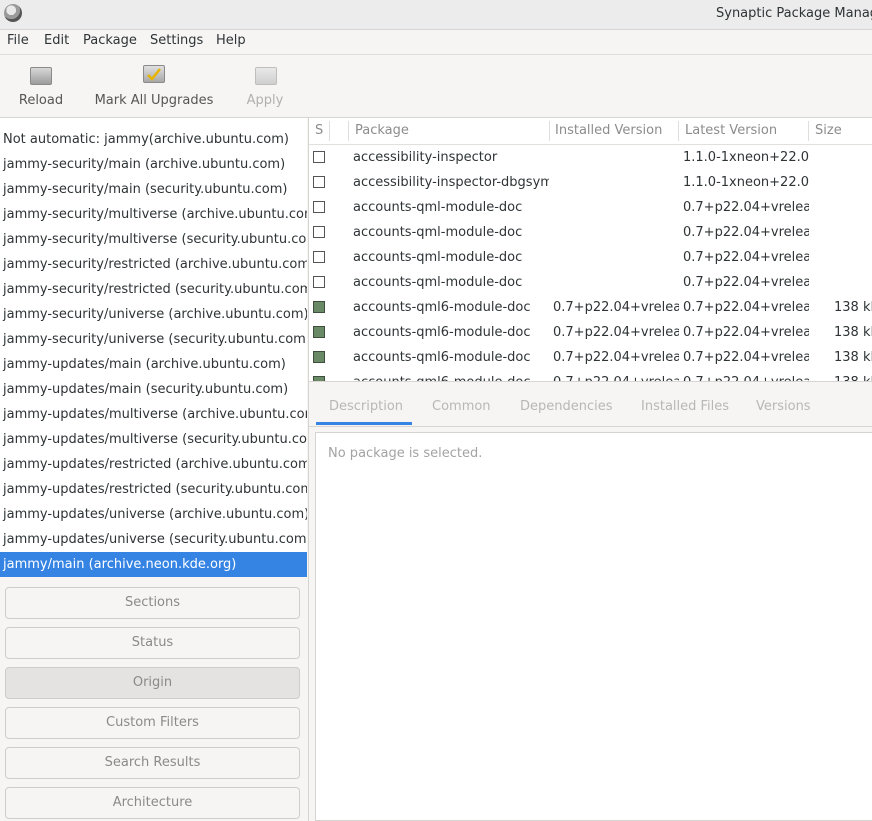 The image size is (872, 821). Describe the element at coordinates (152, 803) in the screenshot. I see `architecture-filter-button: Architecture` at that location.